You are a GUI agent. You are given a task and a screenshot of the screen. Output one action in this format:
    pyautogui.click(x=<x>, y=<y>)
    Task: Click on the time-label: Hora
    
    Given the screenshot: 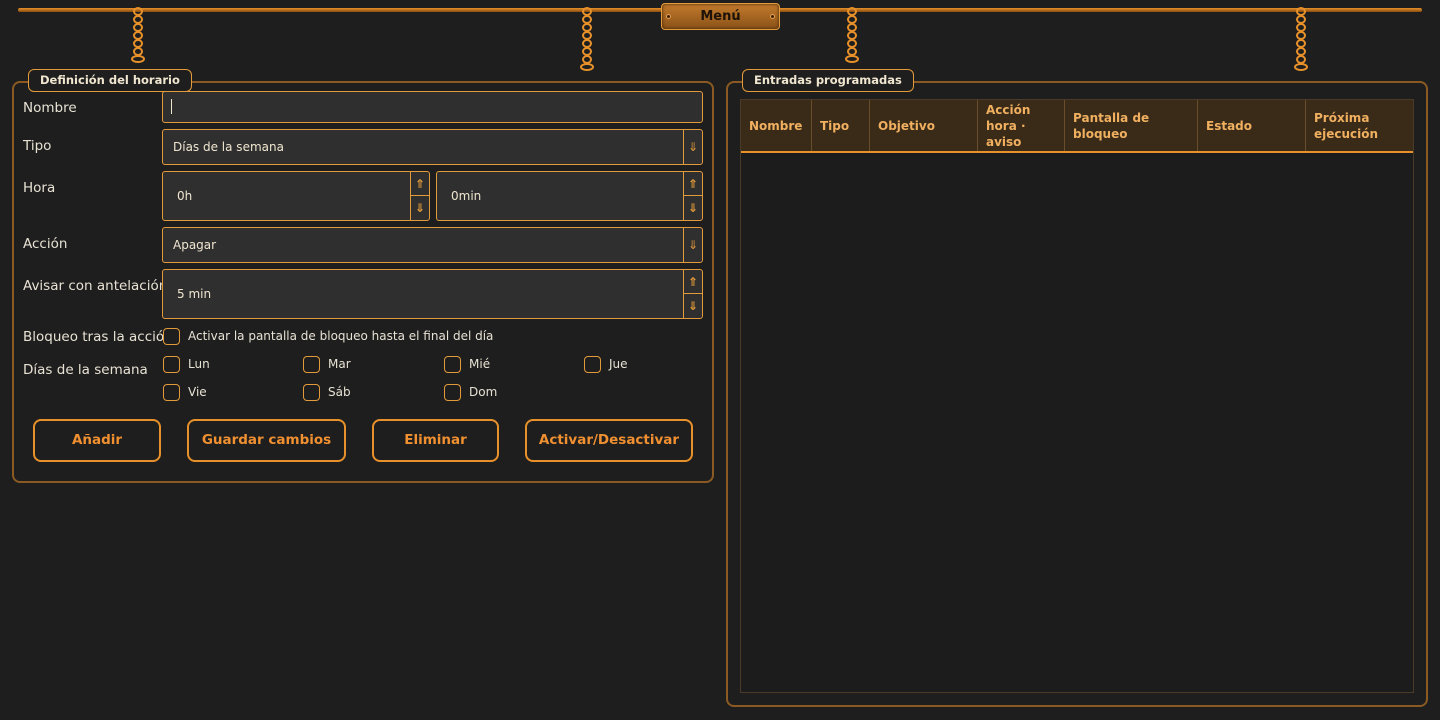 What is the action you would take?
    pyautogui.click(x=39, y=188)
    